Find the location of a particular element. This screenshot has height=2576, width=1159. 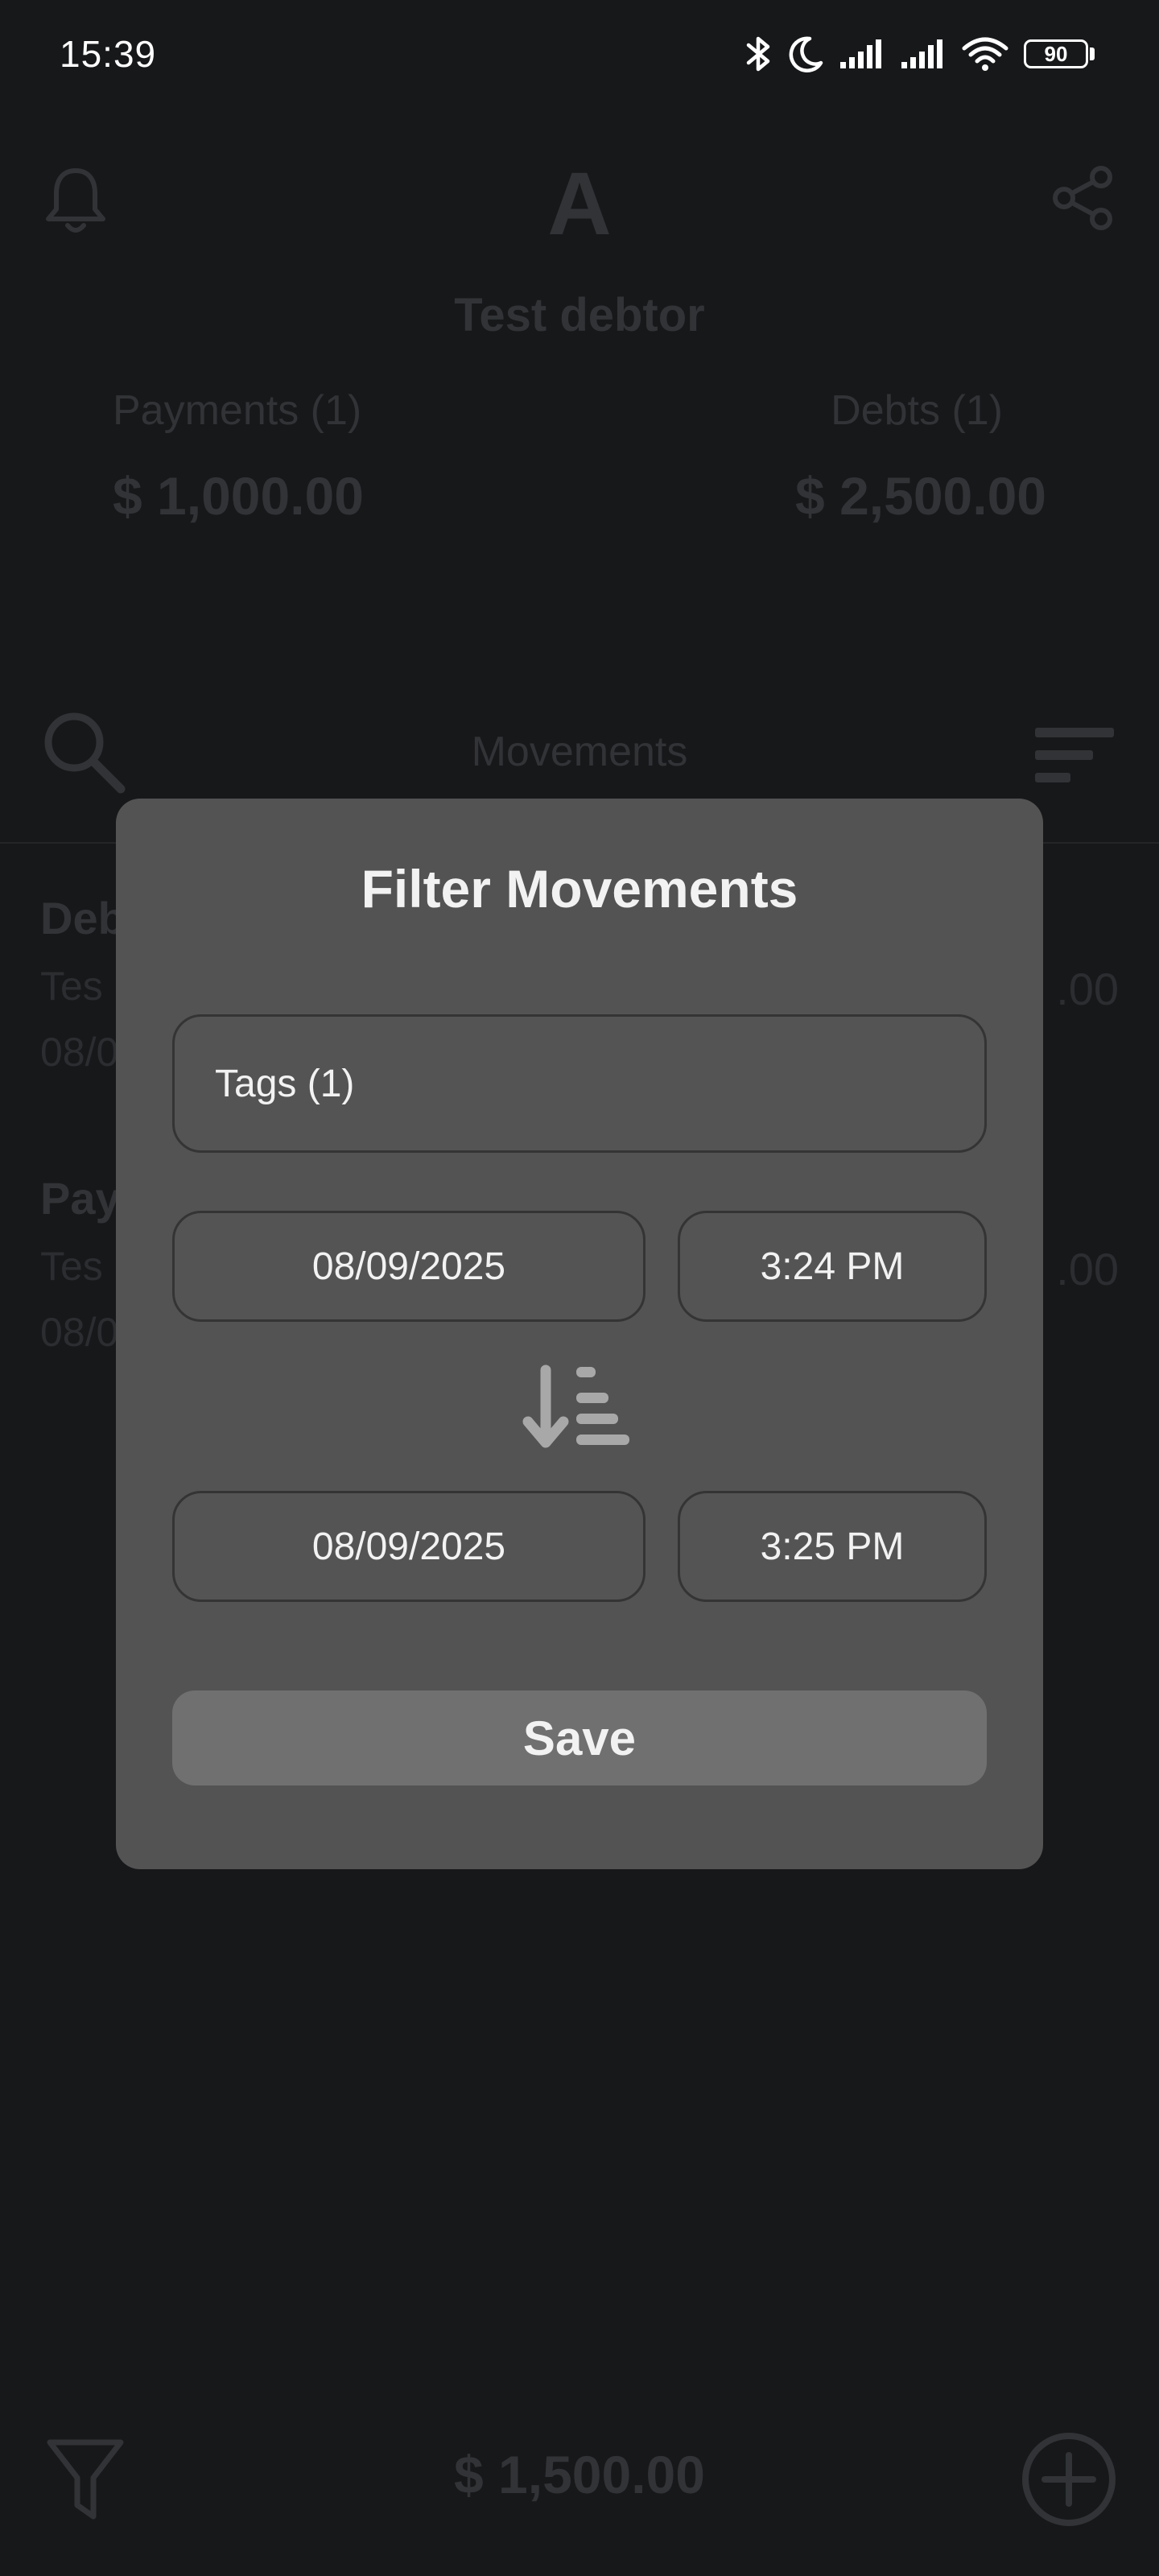

from-date-field: 08/09/2025 is located at coordinates (408, 1266).